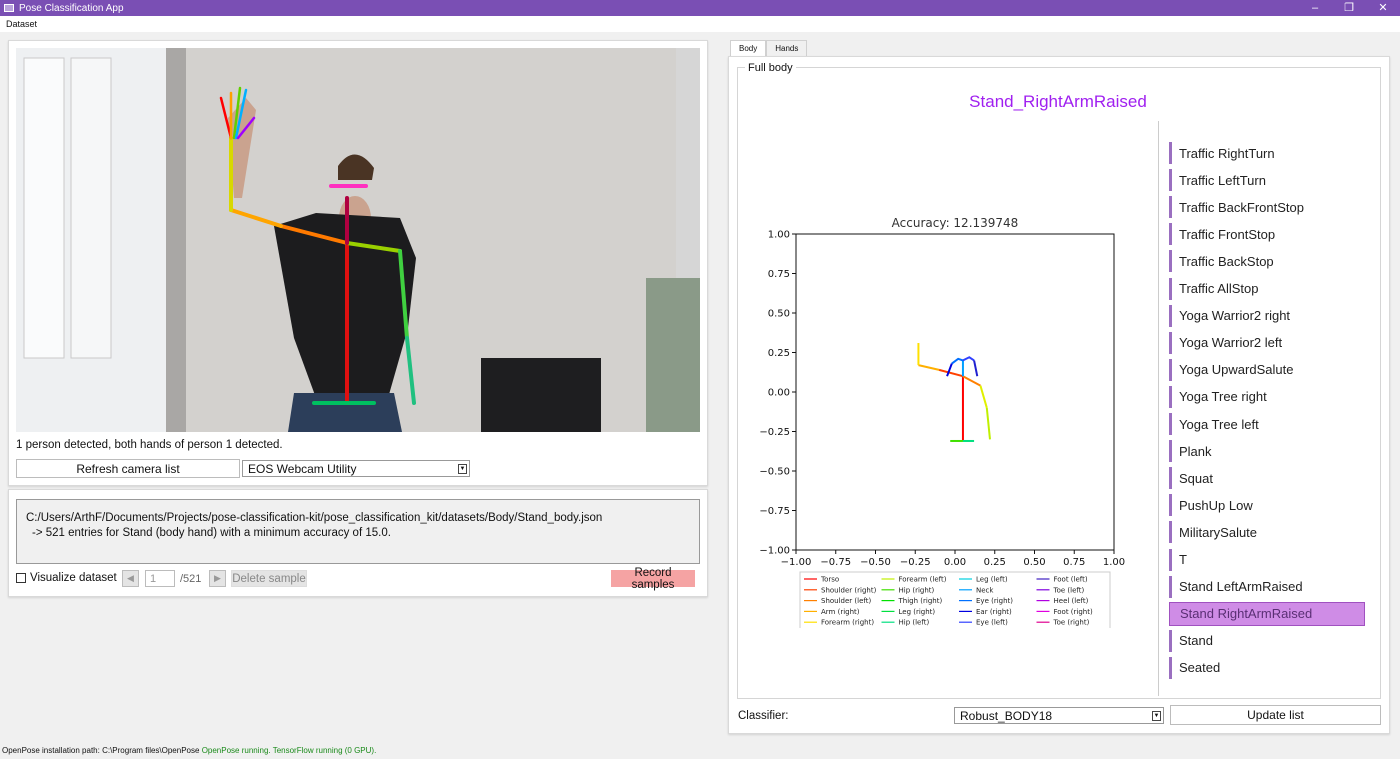  Describe the element at coordinates (1074, 562) in the screenshot. I see `x-tick-label: 0.75` at that location.